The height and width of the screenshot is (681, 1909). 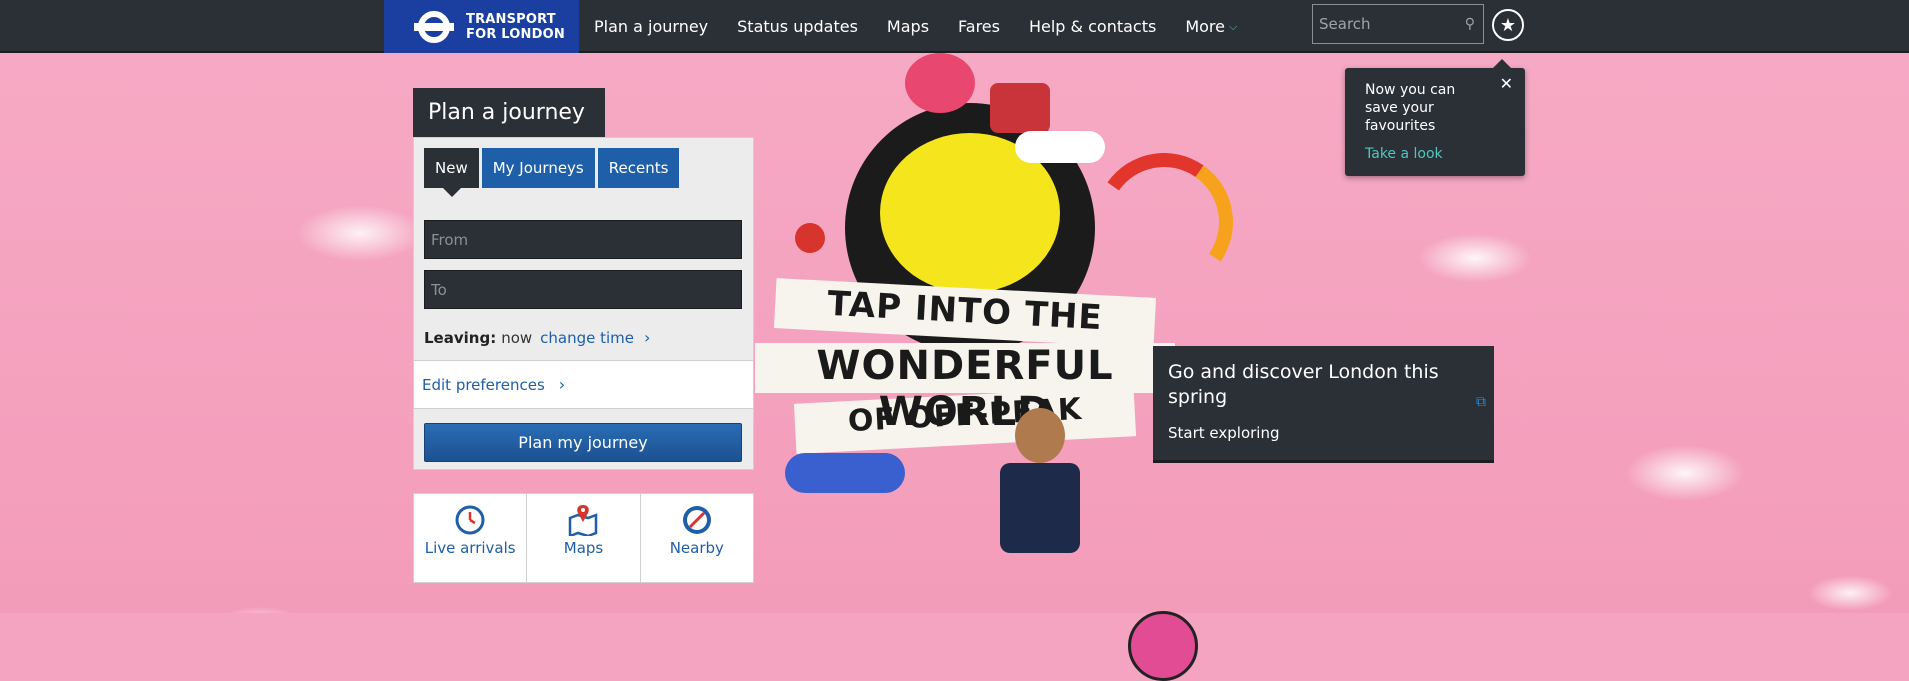 I want to click on change-time-link: change time, so click(x=587, y=338).